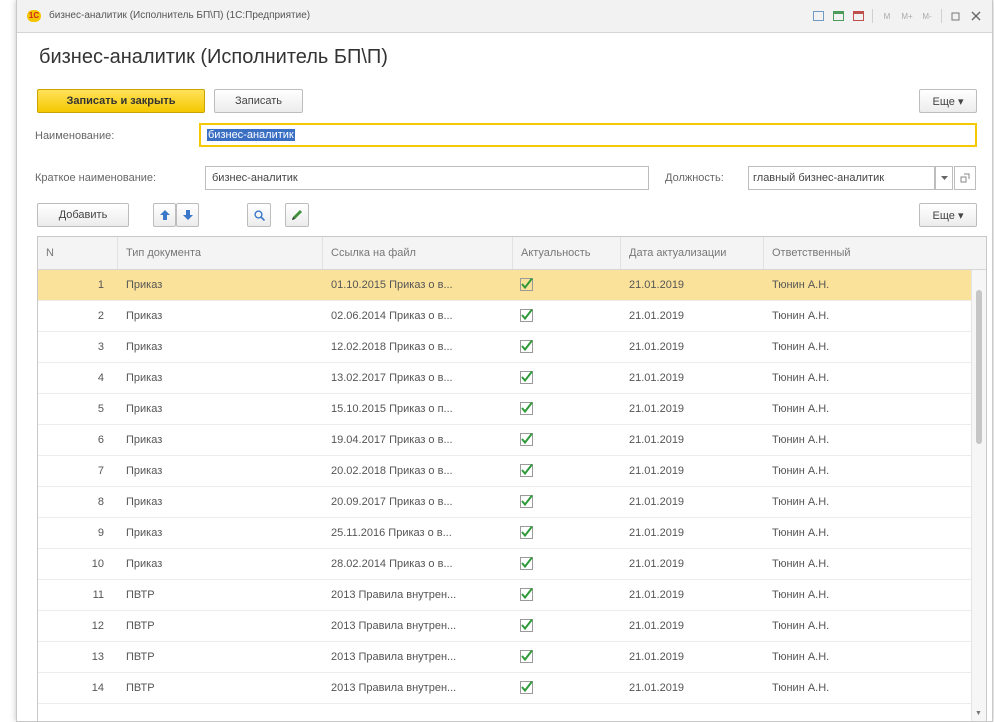 This screenshot has height=722, width=994. What do you see at coordinates (927, 16) in the screenshot?
I see `memory-mminus-icon: M-` at bounding box center [927, 16].